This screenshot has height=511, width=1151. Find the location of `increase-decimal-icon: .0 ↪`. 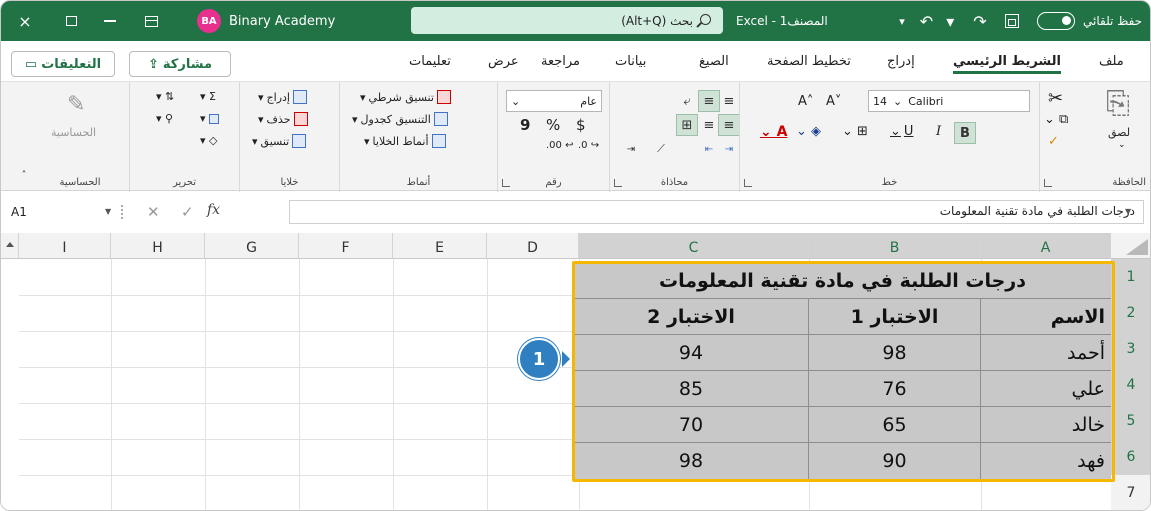

increase-decimal-icon: .0 ↪ is located at coordinates (588, 145).